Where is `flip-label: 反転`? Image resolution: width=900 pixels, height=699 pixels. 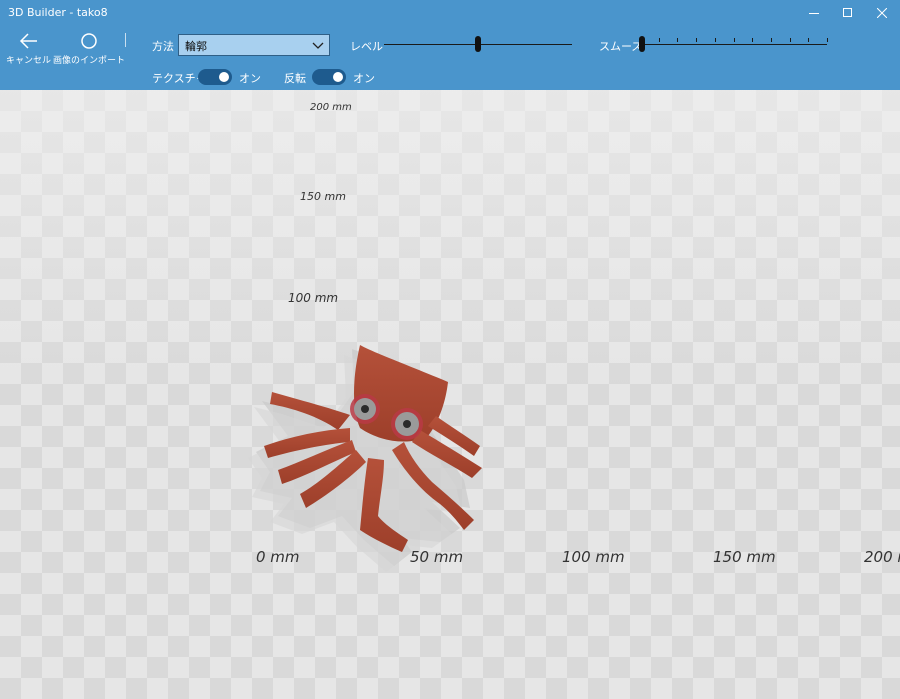
flip-label: 反転 is located at coordinates (295, 78).